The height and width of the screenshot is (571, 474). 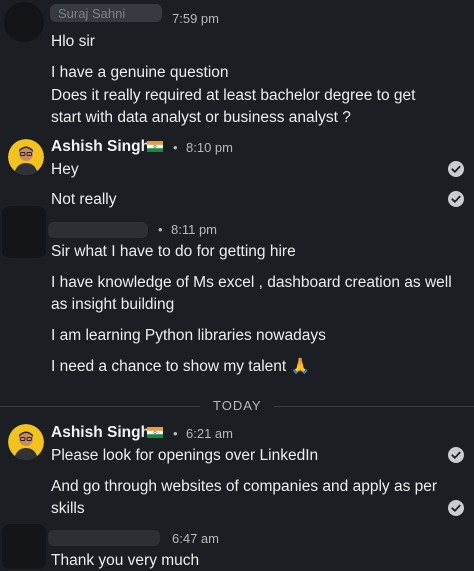 What do you see at coordinates (209, 433) in the screenshot?
I see `timestamp-m4: 6:21 am` at bounding box center [209, 433].